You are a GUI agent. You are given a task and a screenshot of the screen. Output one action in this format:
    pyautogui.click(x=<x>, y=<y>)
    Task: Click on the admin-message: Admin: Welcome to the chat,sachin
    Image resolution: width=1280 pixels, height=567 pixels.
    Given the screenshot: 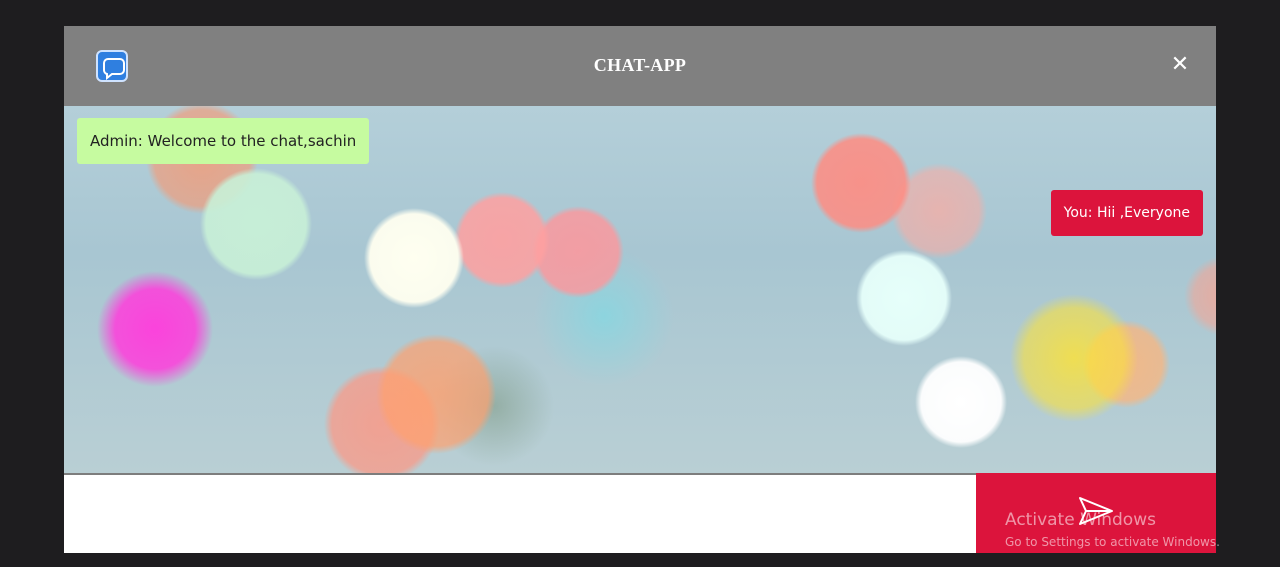 What is the action you would take?
    pyautogui.click(x=223, y=141)
    